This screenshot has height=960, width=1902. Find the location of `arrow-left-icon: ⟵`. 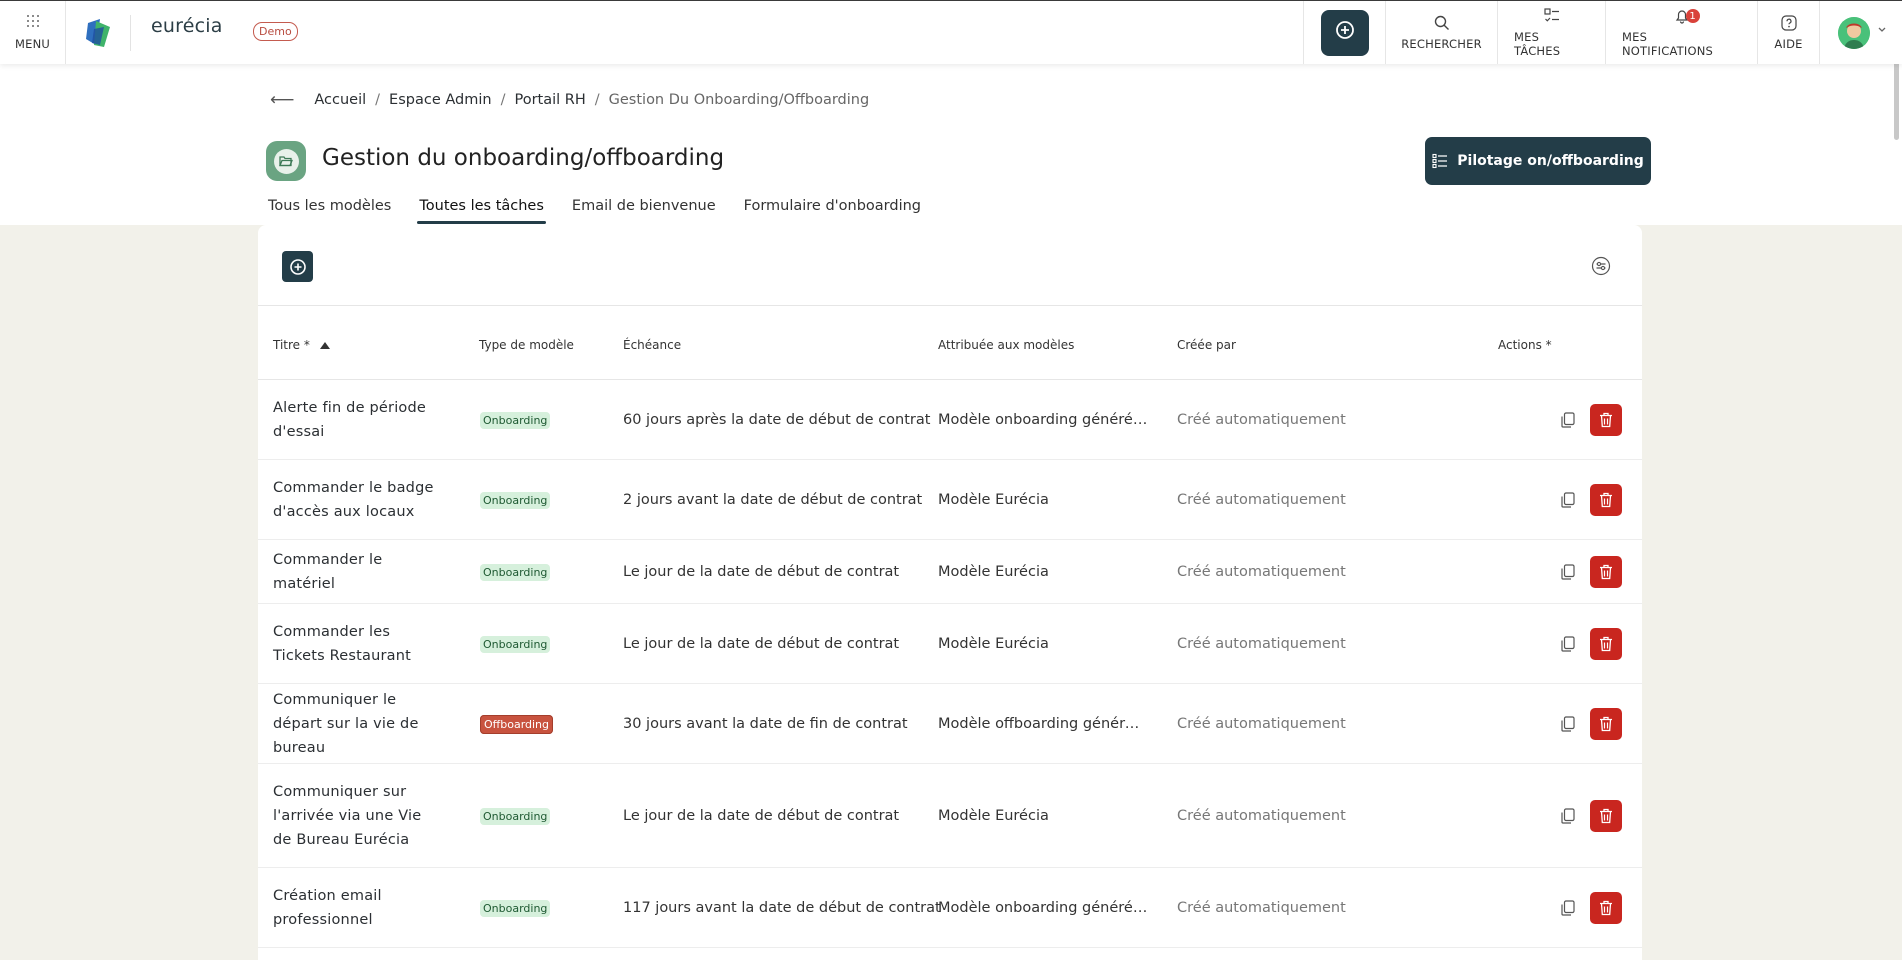

arrow-left-icon: ⟵ is located at coordinates (282, 100).